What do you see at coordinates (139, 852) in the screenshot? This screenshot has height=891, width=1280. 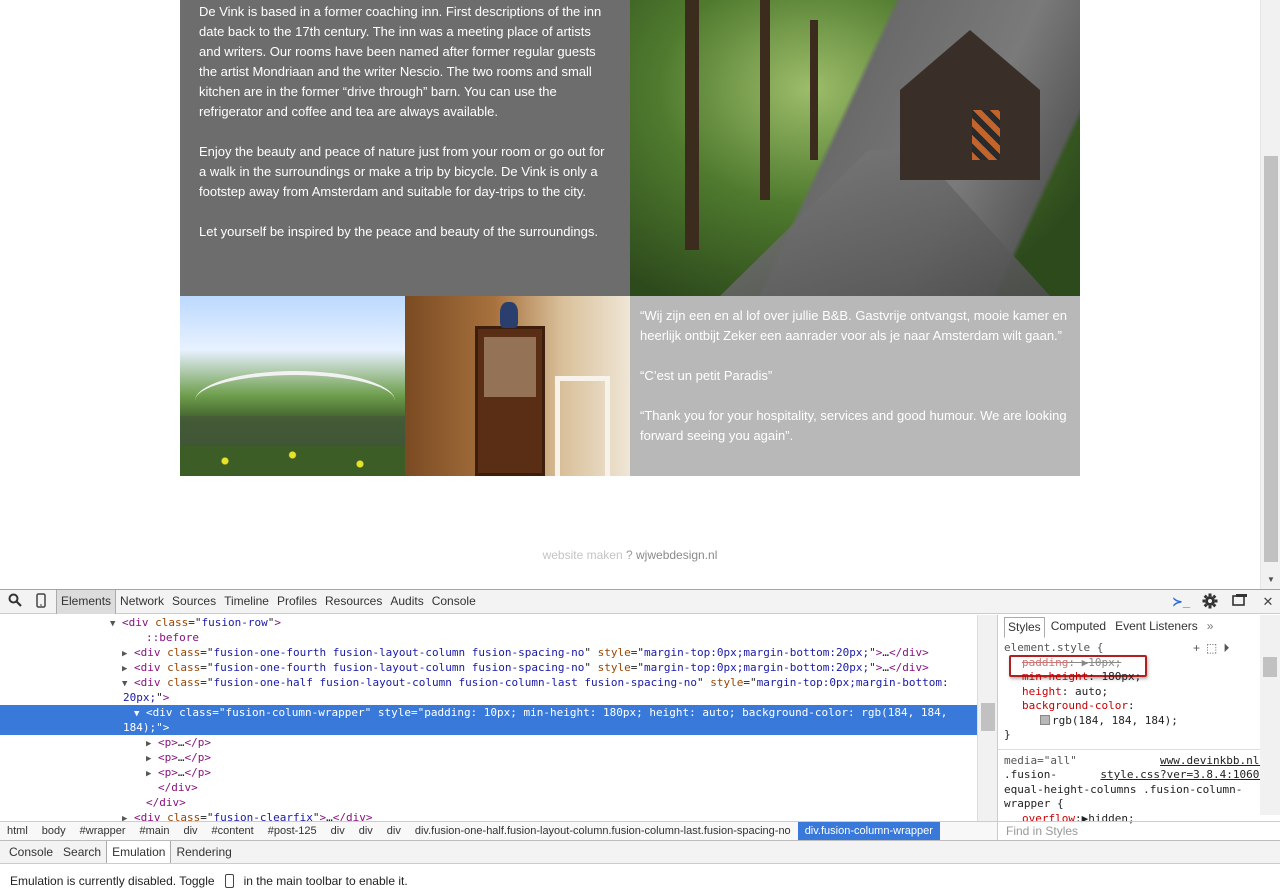 I see `drawer-tab-emulation: Emulation` at bounding box center [139, 852].